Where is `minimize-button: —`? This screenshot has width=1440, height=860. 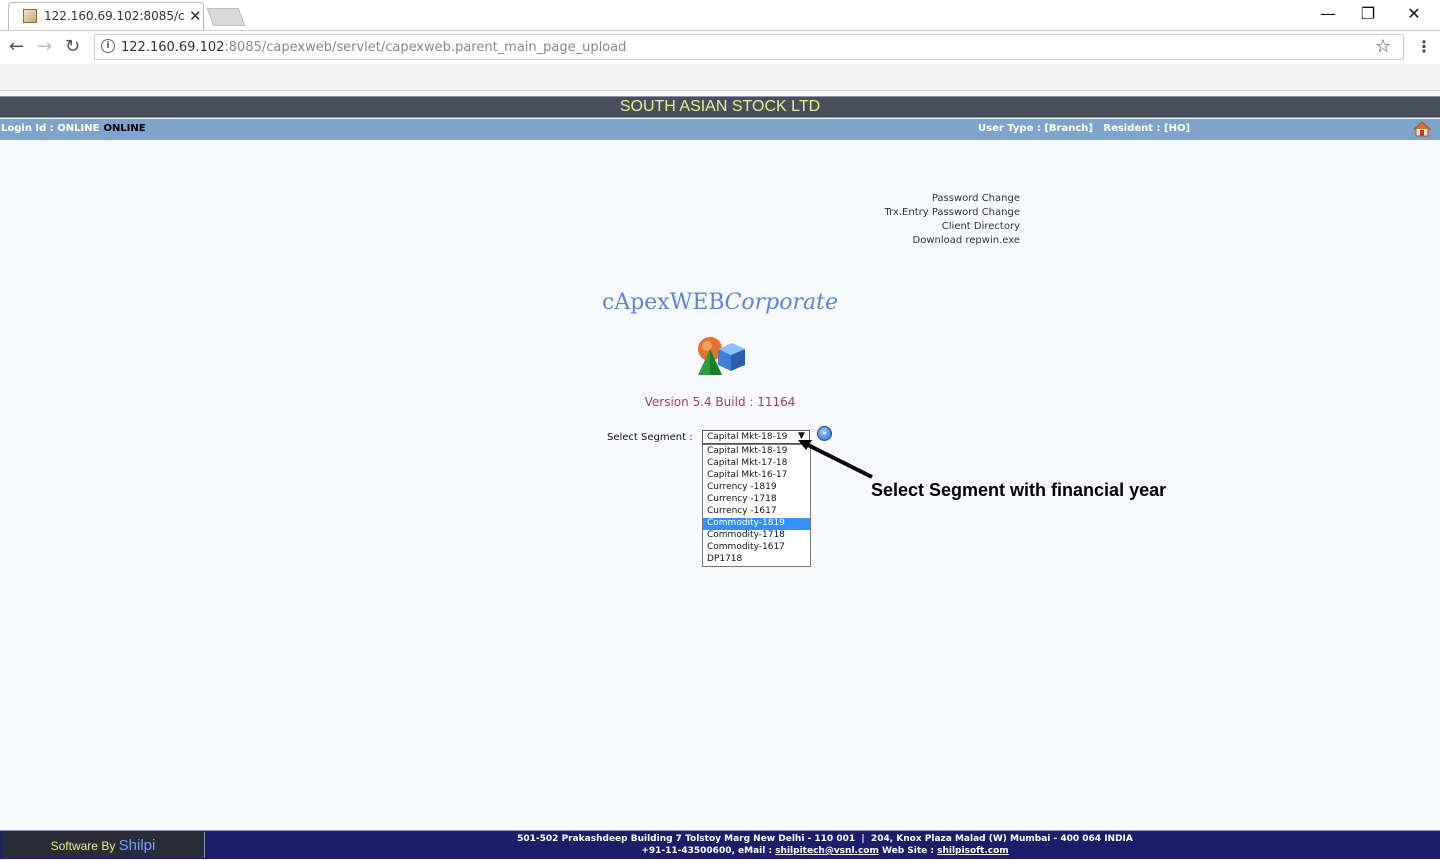 minimize-button: — is located at coordinates (1328, 13).